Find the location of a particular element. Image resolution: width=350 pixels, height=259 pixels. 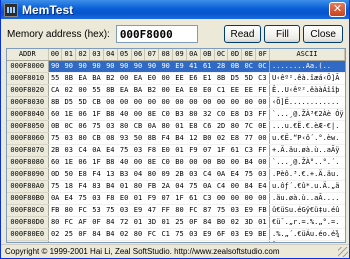

byte-cell: 1F is located at coordinates (96, 114).